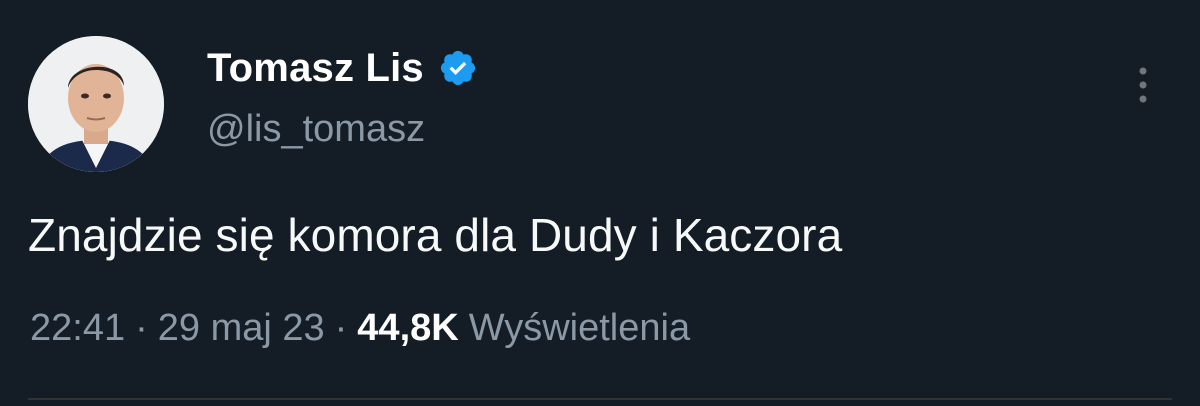  Describe the element at coordinates (407, 328) in the screenshot. I see `views-count: 44,8K` at that location.